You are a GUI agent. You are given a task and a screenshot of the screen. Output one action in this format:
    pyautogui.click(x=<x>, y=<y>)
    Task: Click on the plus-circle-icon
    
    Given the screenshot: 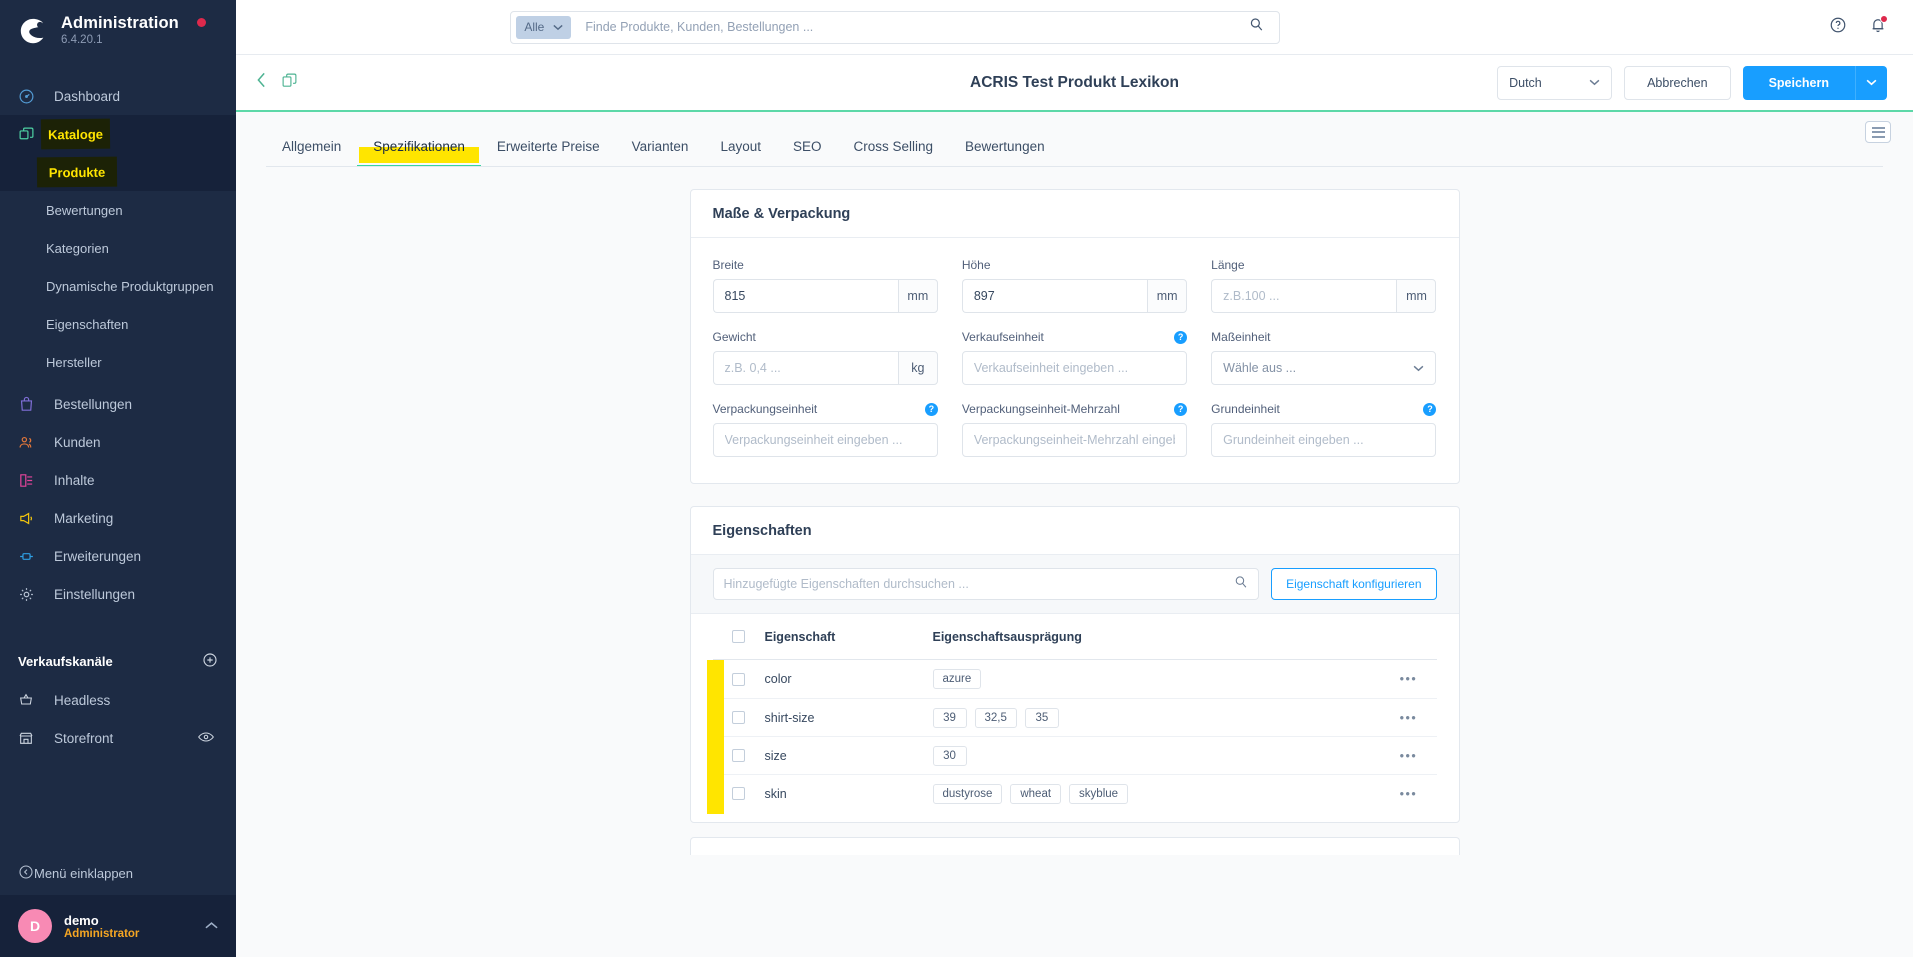 What is the action you would take?
    pyautogui.click(x=210, y=661)
    